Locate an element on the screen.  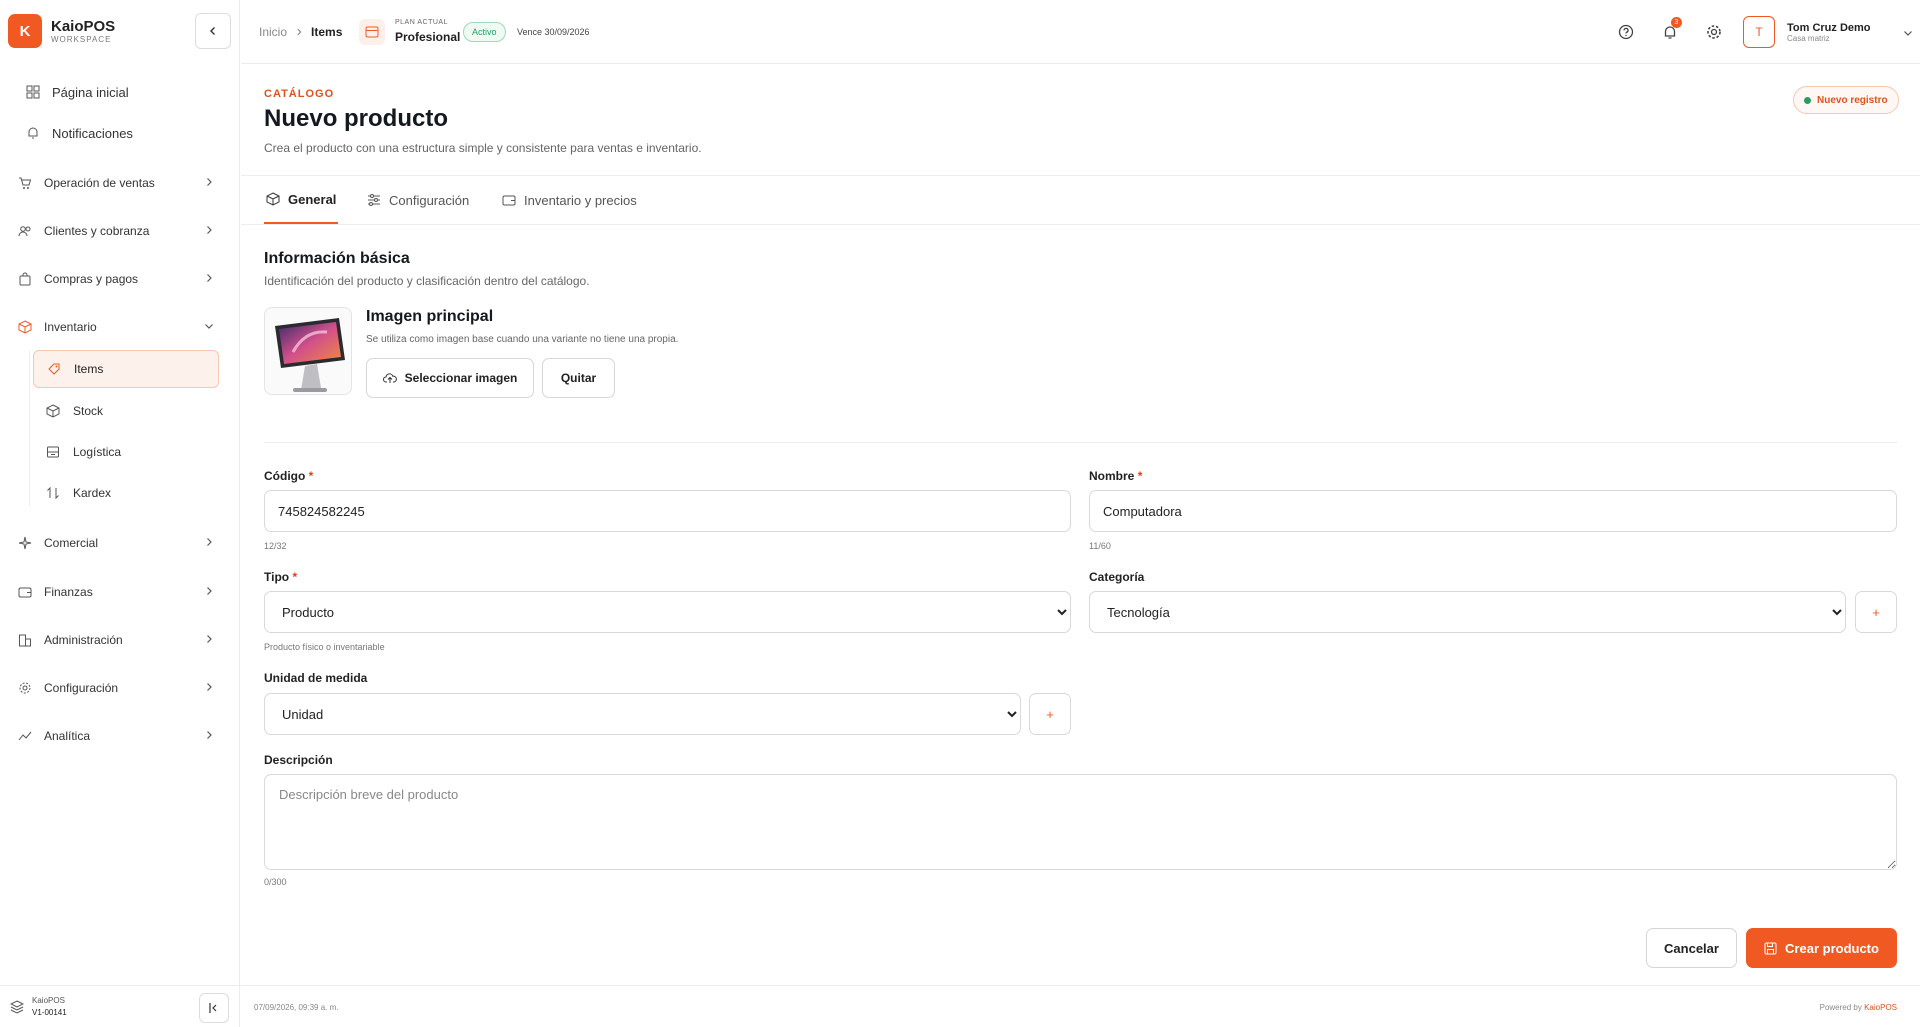
sidebar-footer: KaioPOS V1-00141 is located at coordinates (120, 1006).